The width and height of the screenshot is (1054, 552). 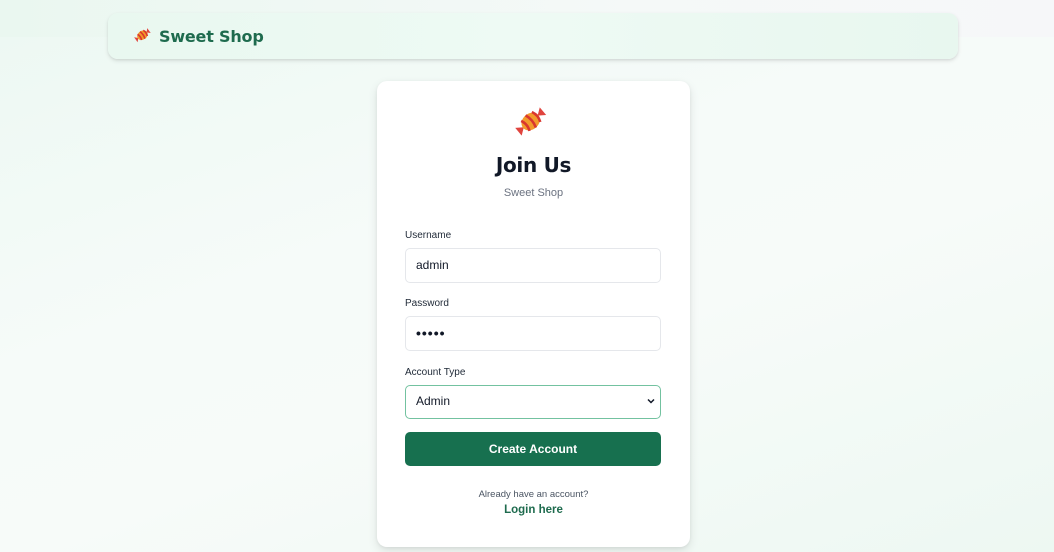 I want to click on password-value: •••••, so click(x=431, y=333).